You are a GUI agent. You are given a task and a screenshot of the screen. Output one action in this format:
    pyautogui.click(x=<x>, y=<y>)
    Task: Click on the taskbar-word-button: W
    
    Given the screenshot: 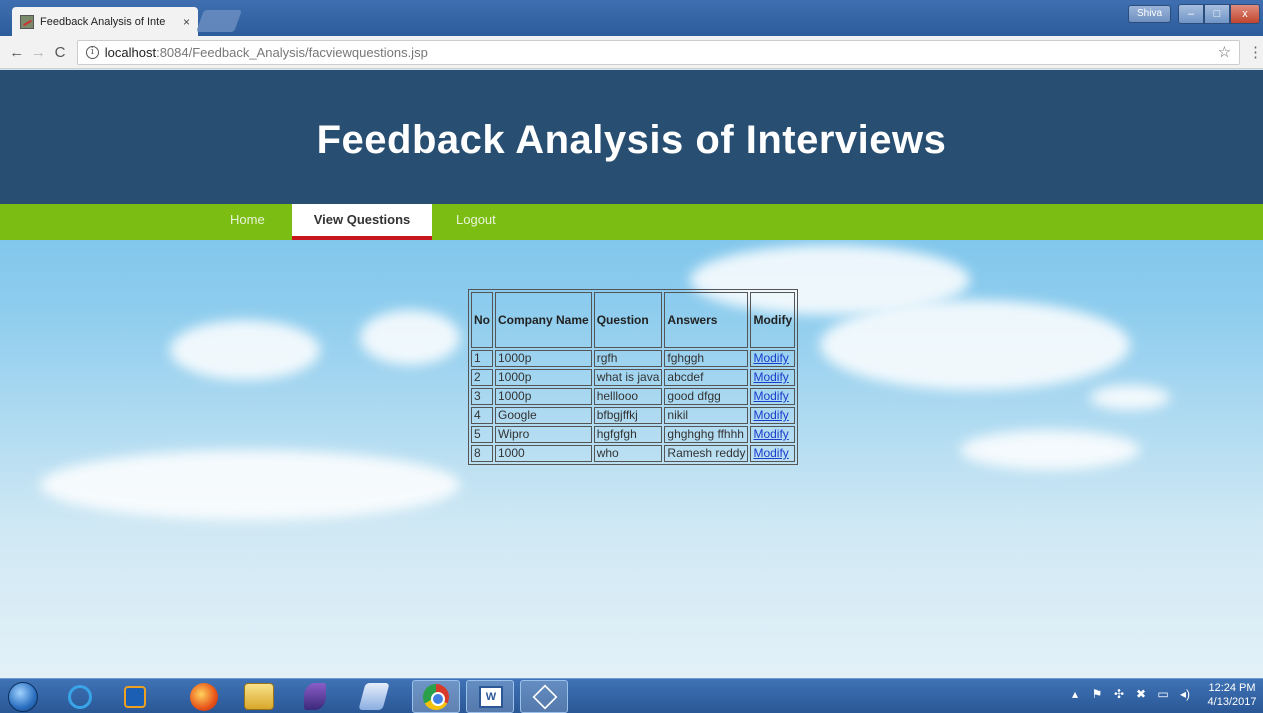 What is the action you would take?
    pyautogui.click(x=490, y=696)
    